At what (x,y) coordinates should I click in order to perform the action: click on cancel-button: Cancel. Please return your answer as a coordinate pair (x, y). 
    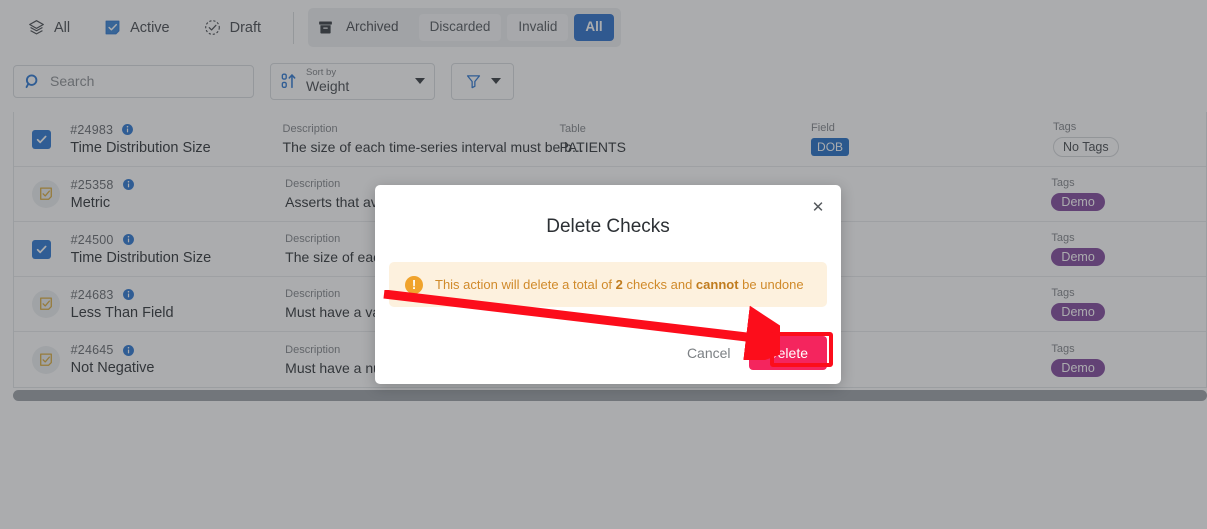
    Looking at the image, I should click on (709, 353).